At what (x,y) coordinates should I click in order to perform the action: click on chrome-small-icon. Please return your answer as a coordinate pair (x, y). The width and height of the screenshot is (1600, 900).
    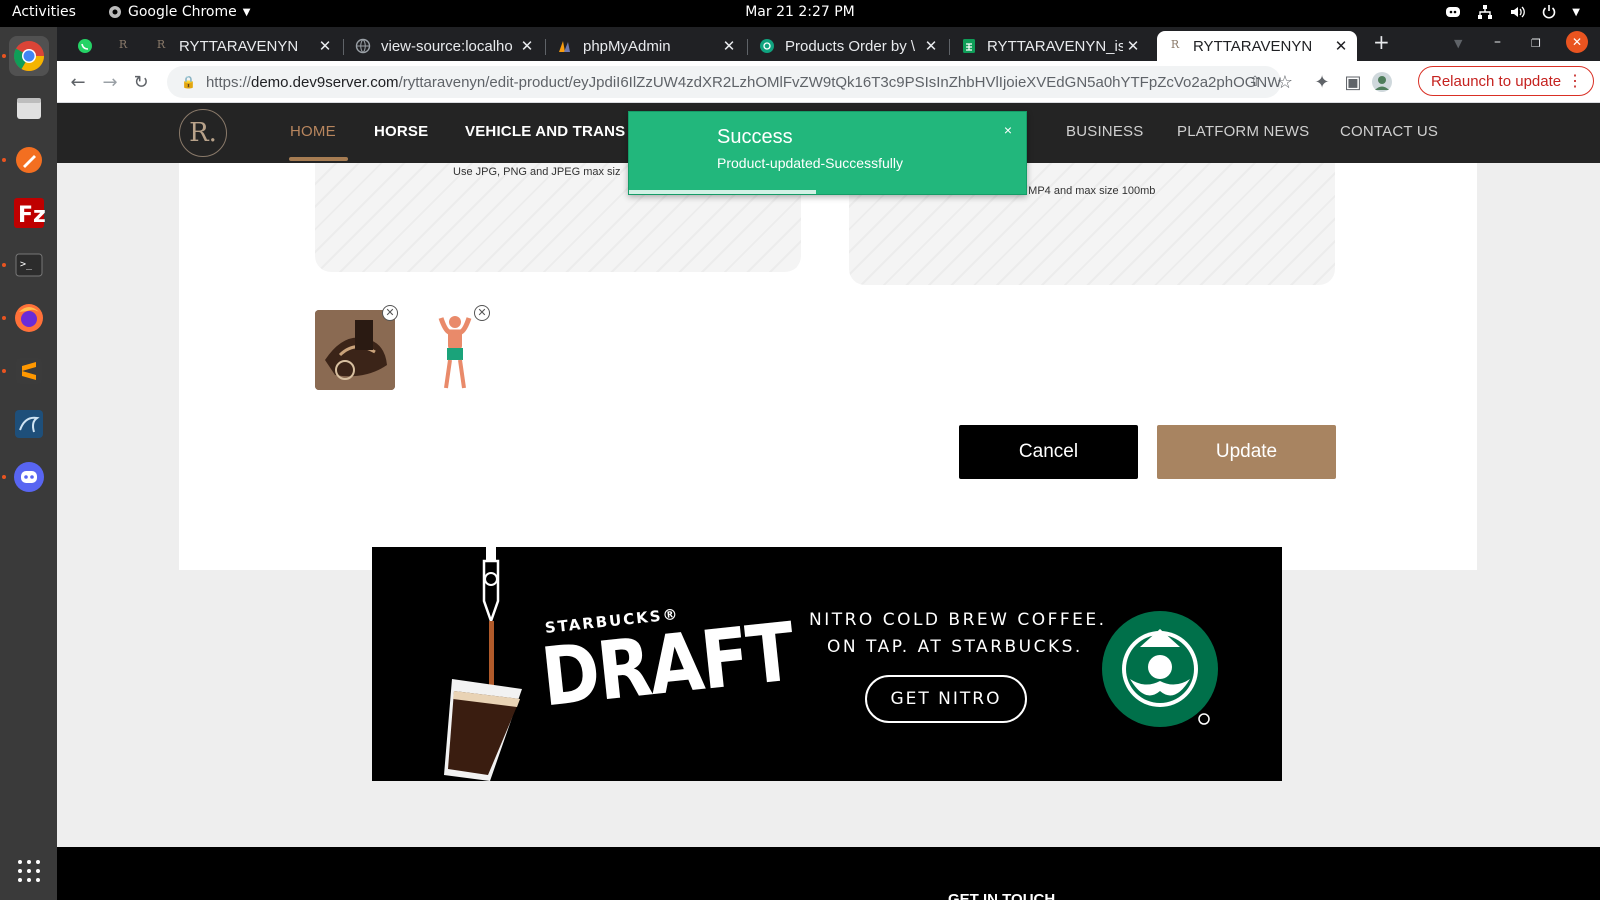
    Looking at the image, I should click on (115, 12).